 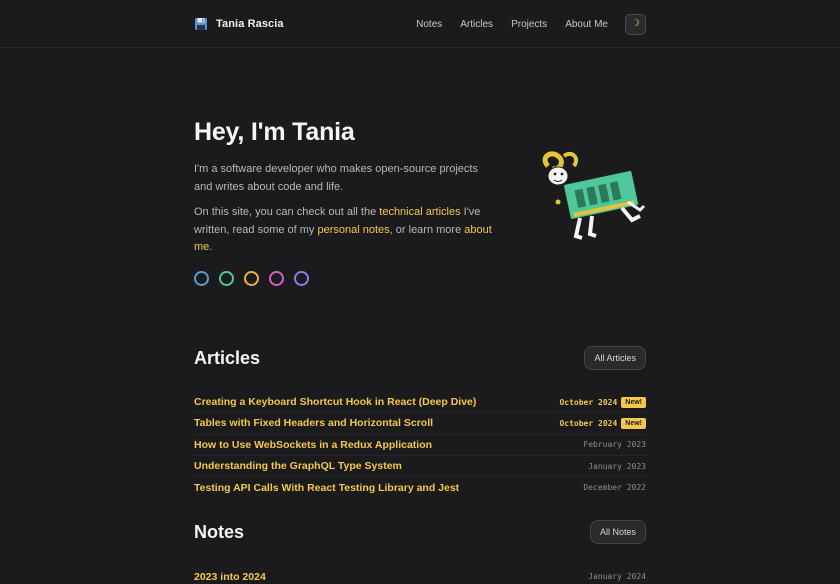 What do you see at coordinates (250, 24) in the screenshot?
I see `site-title: Tania Rascia` at bounding box center [250, 24].